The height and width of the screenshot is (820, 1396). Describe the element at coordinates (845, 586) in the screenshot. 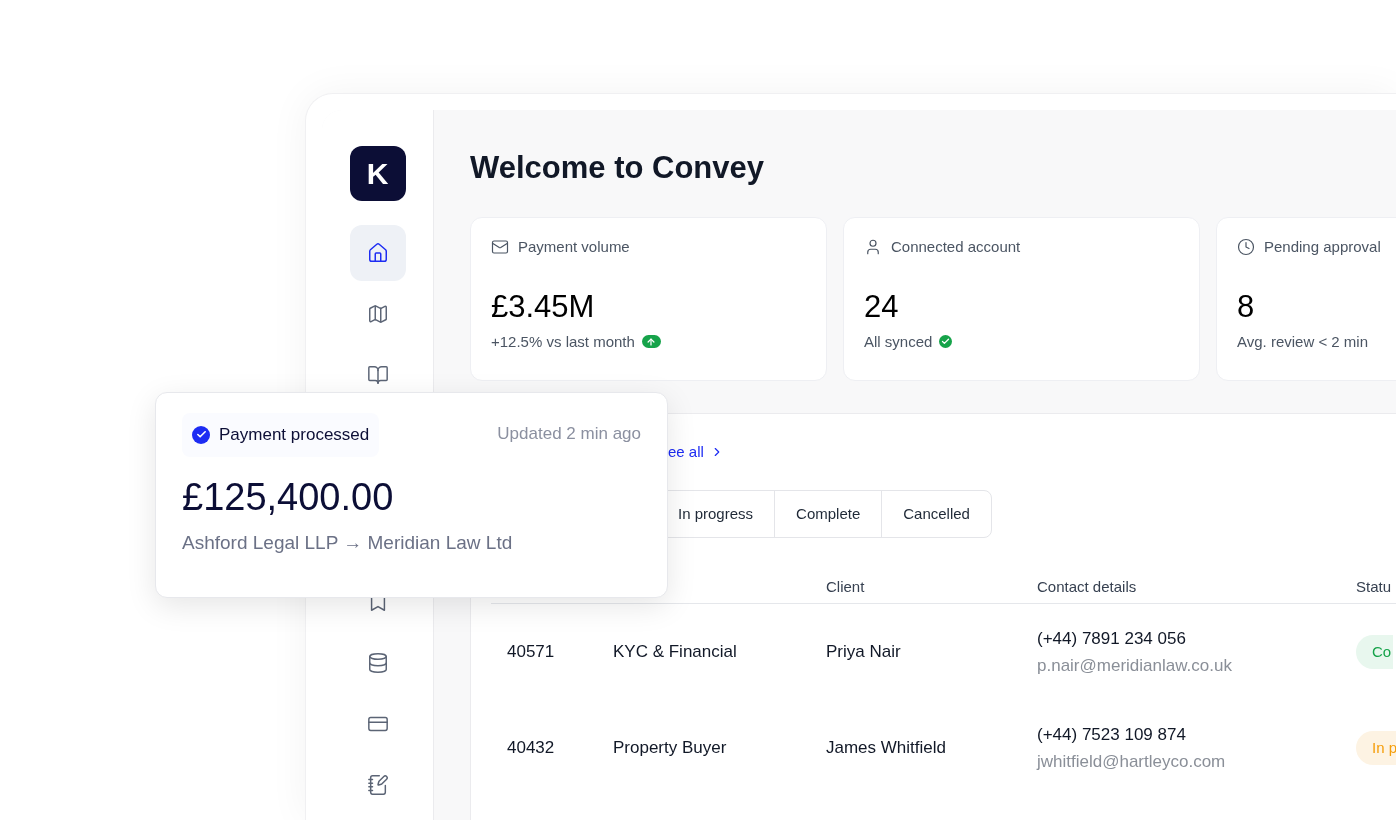

I see `column-header: Client` at that location.